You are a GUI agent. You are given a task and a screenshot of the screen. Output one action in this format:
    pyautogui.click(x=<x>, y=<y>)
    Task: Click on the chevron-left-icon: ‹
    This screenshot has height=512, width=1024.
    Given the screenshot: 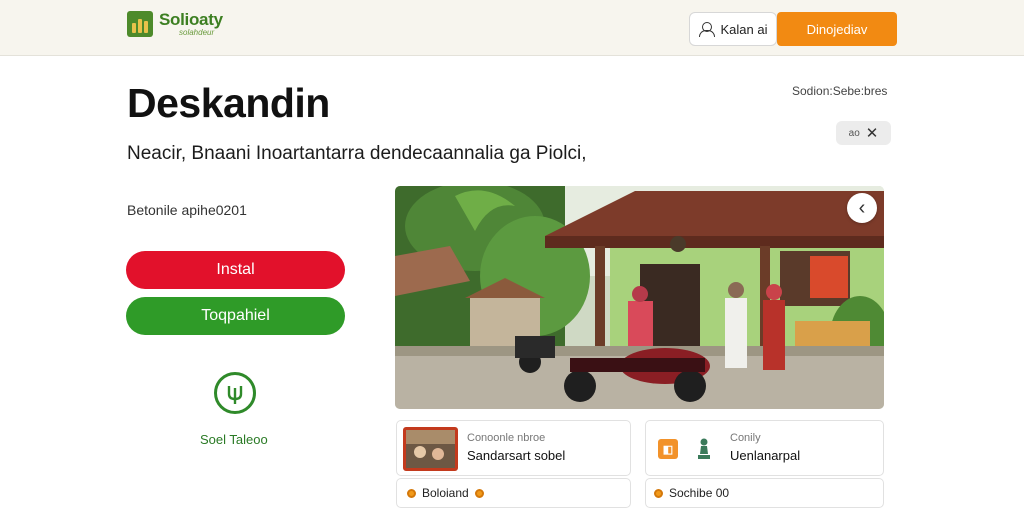 What is the action you would take?
    pyautogui.click(x=862, y=208)
    